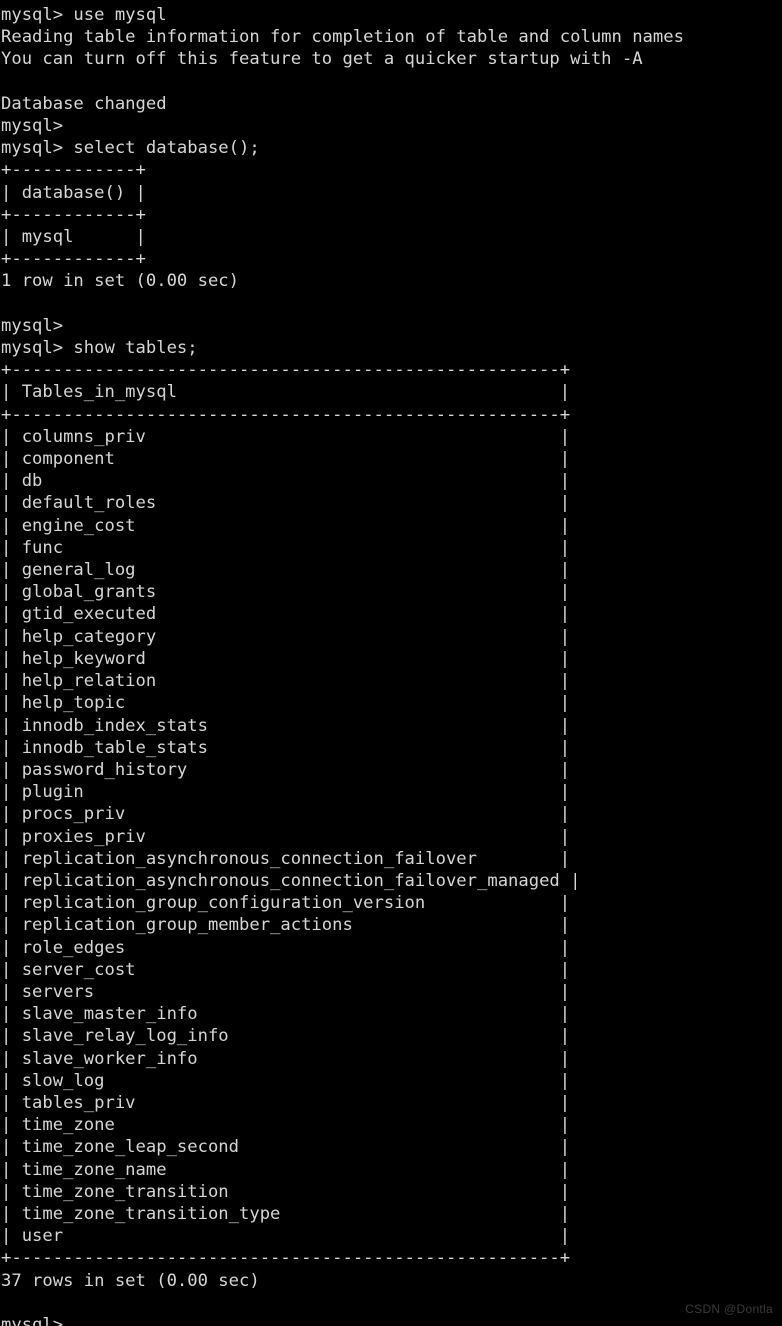 The width and height of the screenshot is (782, 1326). I want to click on terminal-line: | server_cost |, so click(286, 969).